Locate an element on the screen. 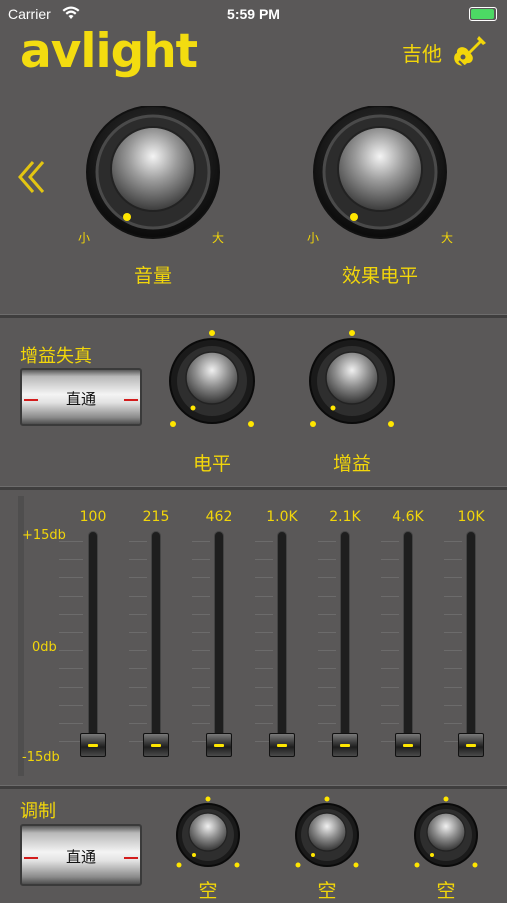 Image resolution: width=507 pixels, height=903 pixels. modulation-bypass-toggle: 直通 is located at coordinates (81, 855).